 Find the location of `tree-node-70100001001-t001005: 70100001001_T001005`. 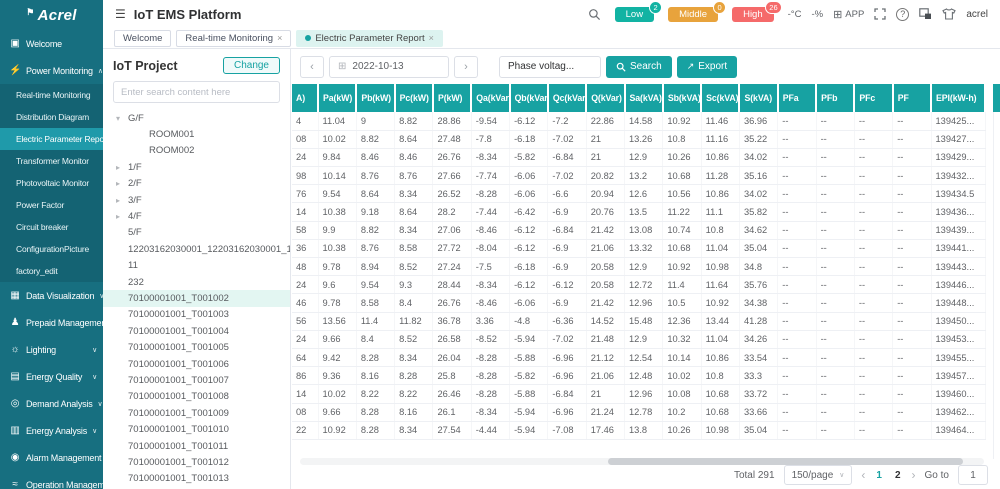

tree-node-70100001001-t001005: 70100001001_T001005 is located at coordinates (196, 347).